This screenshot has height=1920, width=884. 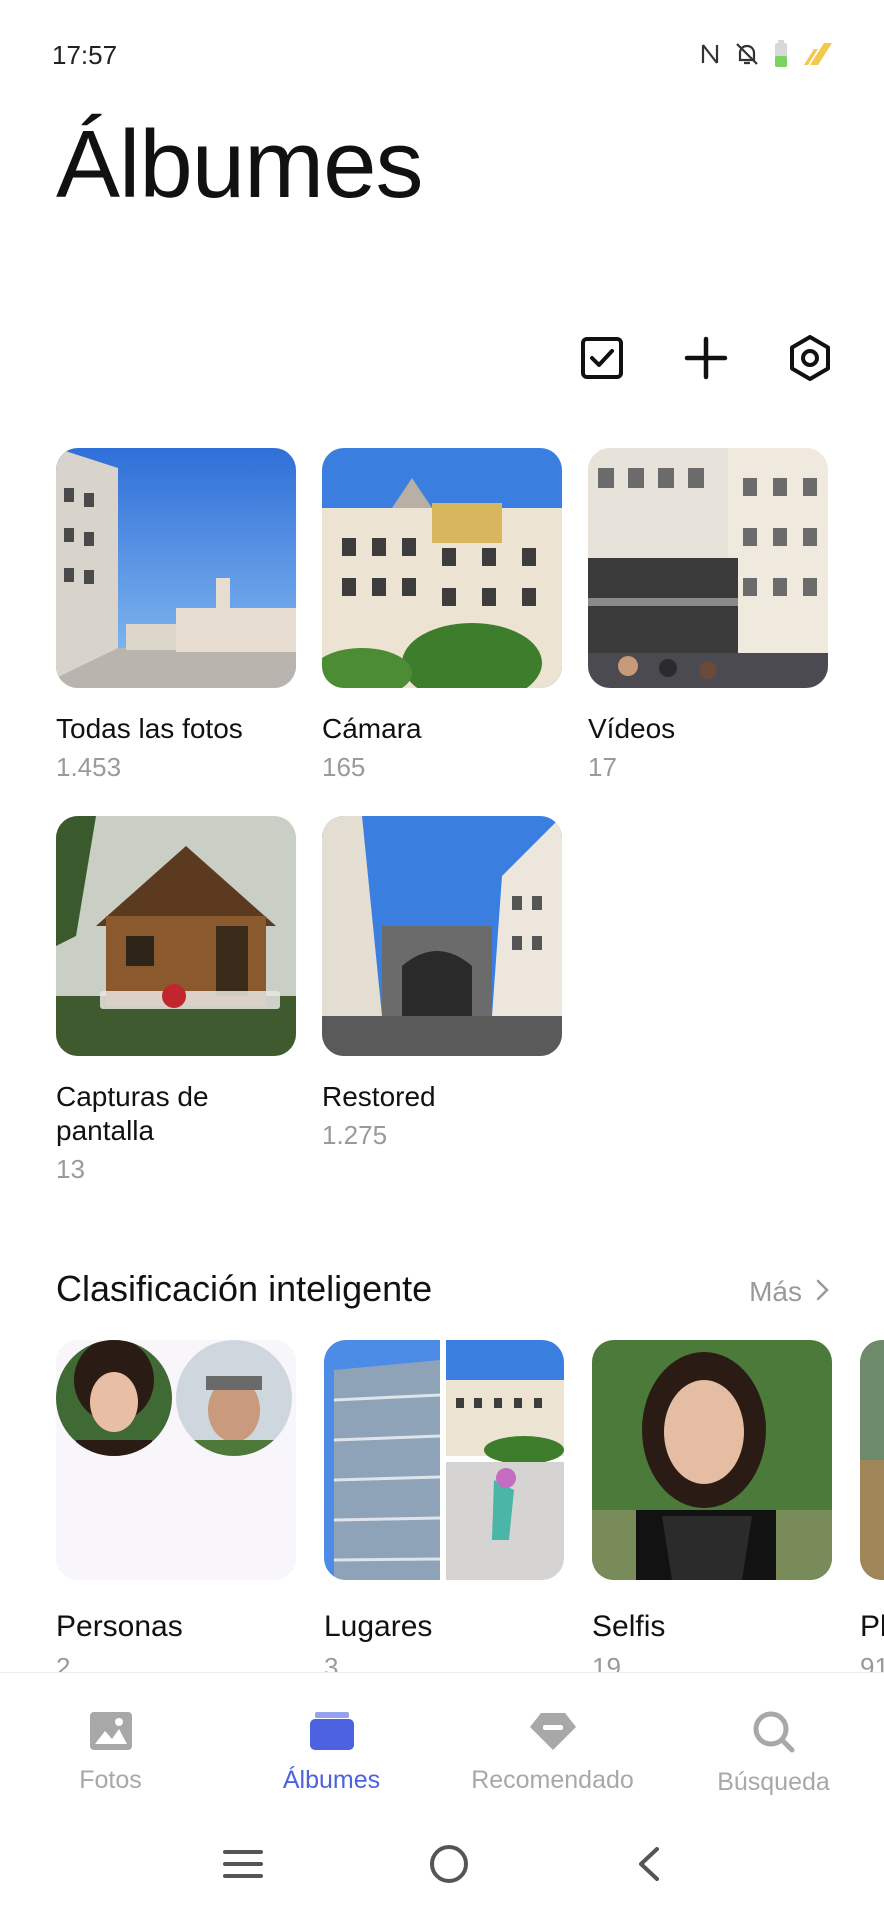 I want to click on album-name: Restored, so click(x=379, y=1096).